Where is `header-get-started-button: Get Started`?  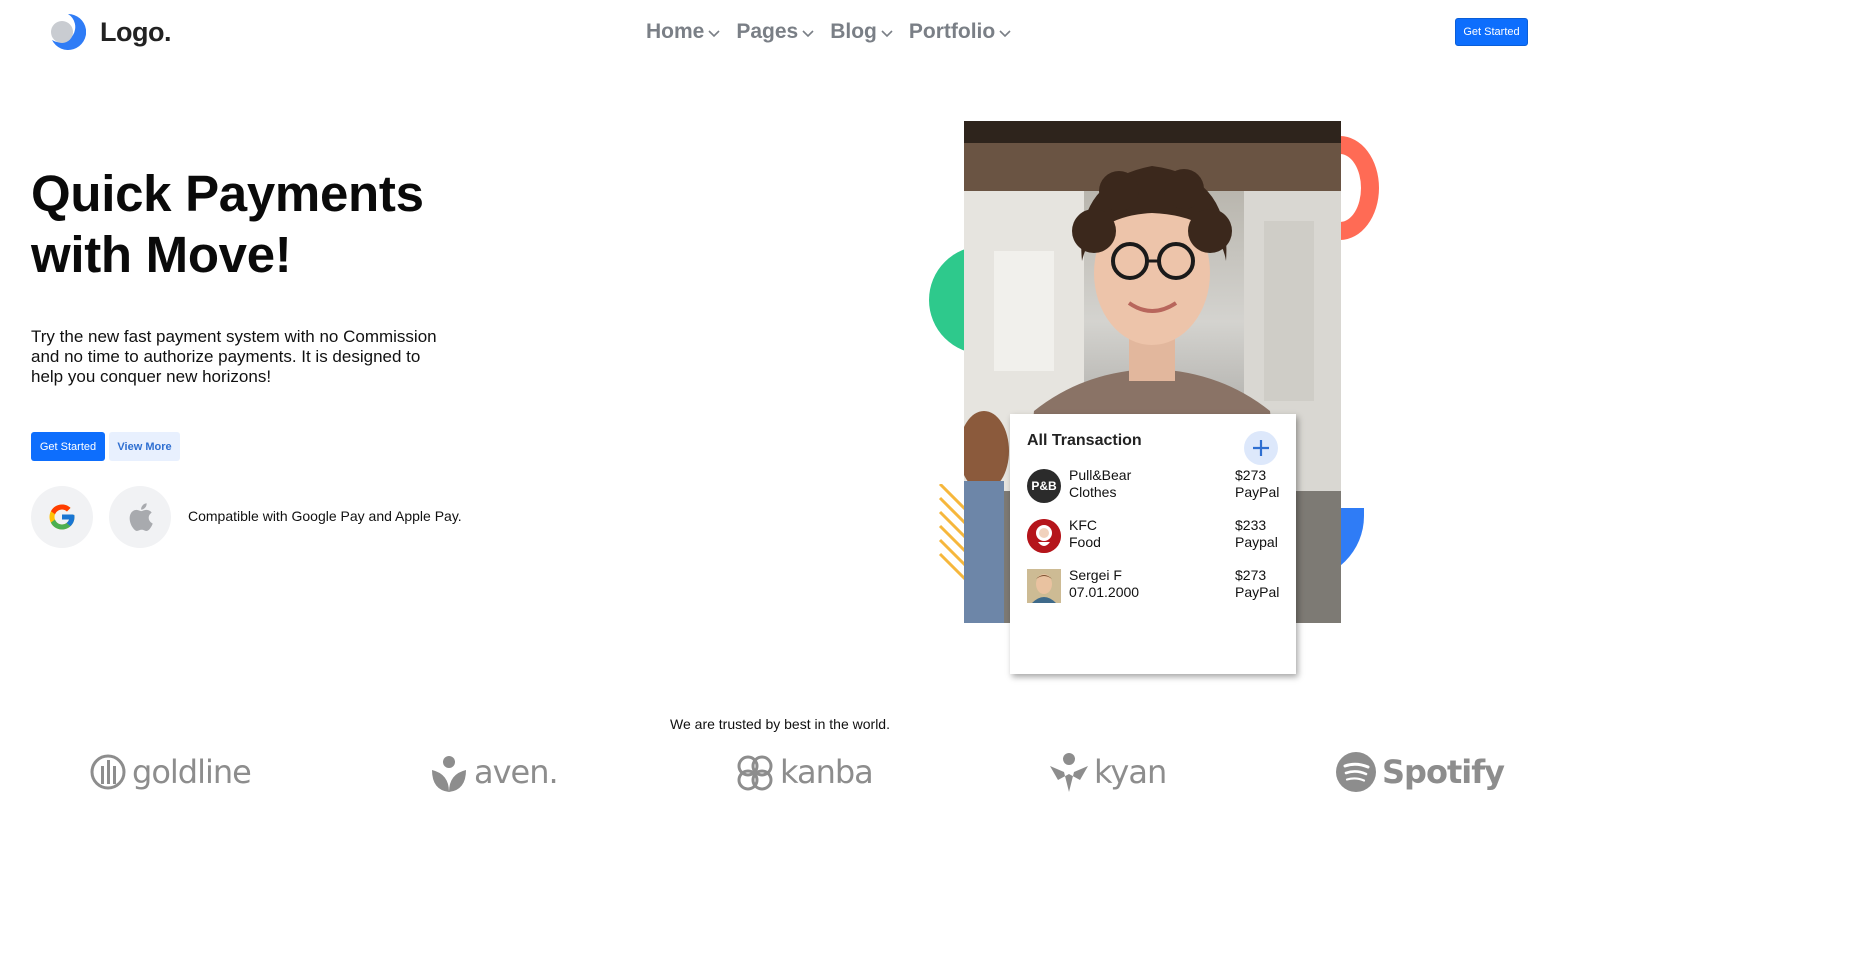 header-get-started-button: Get Started is located at coordinates (1491, 32).